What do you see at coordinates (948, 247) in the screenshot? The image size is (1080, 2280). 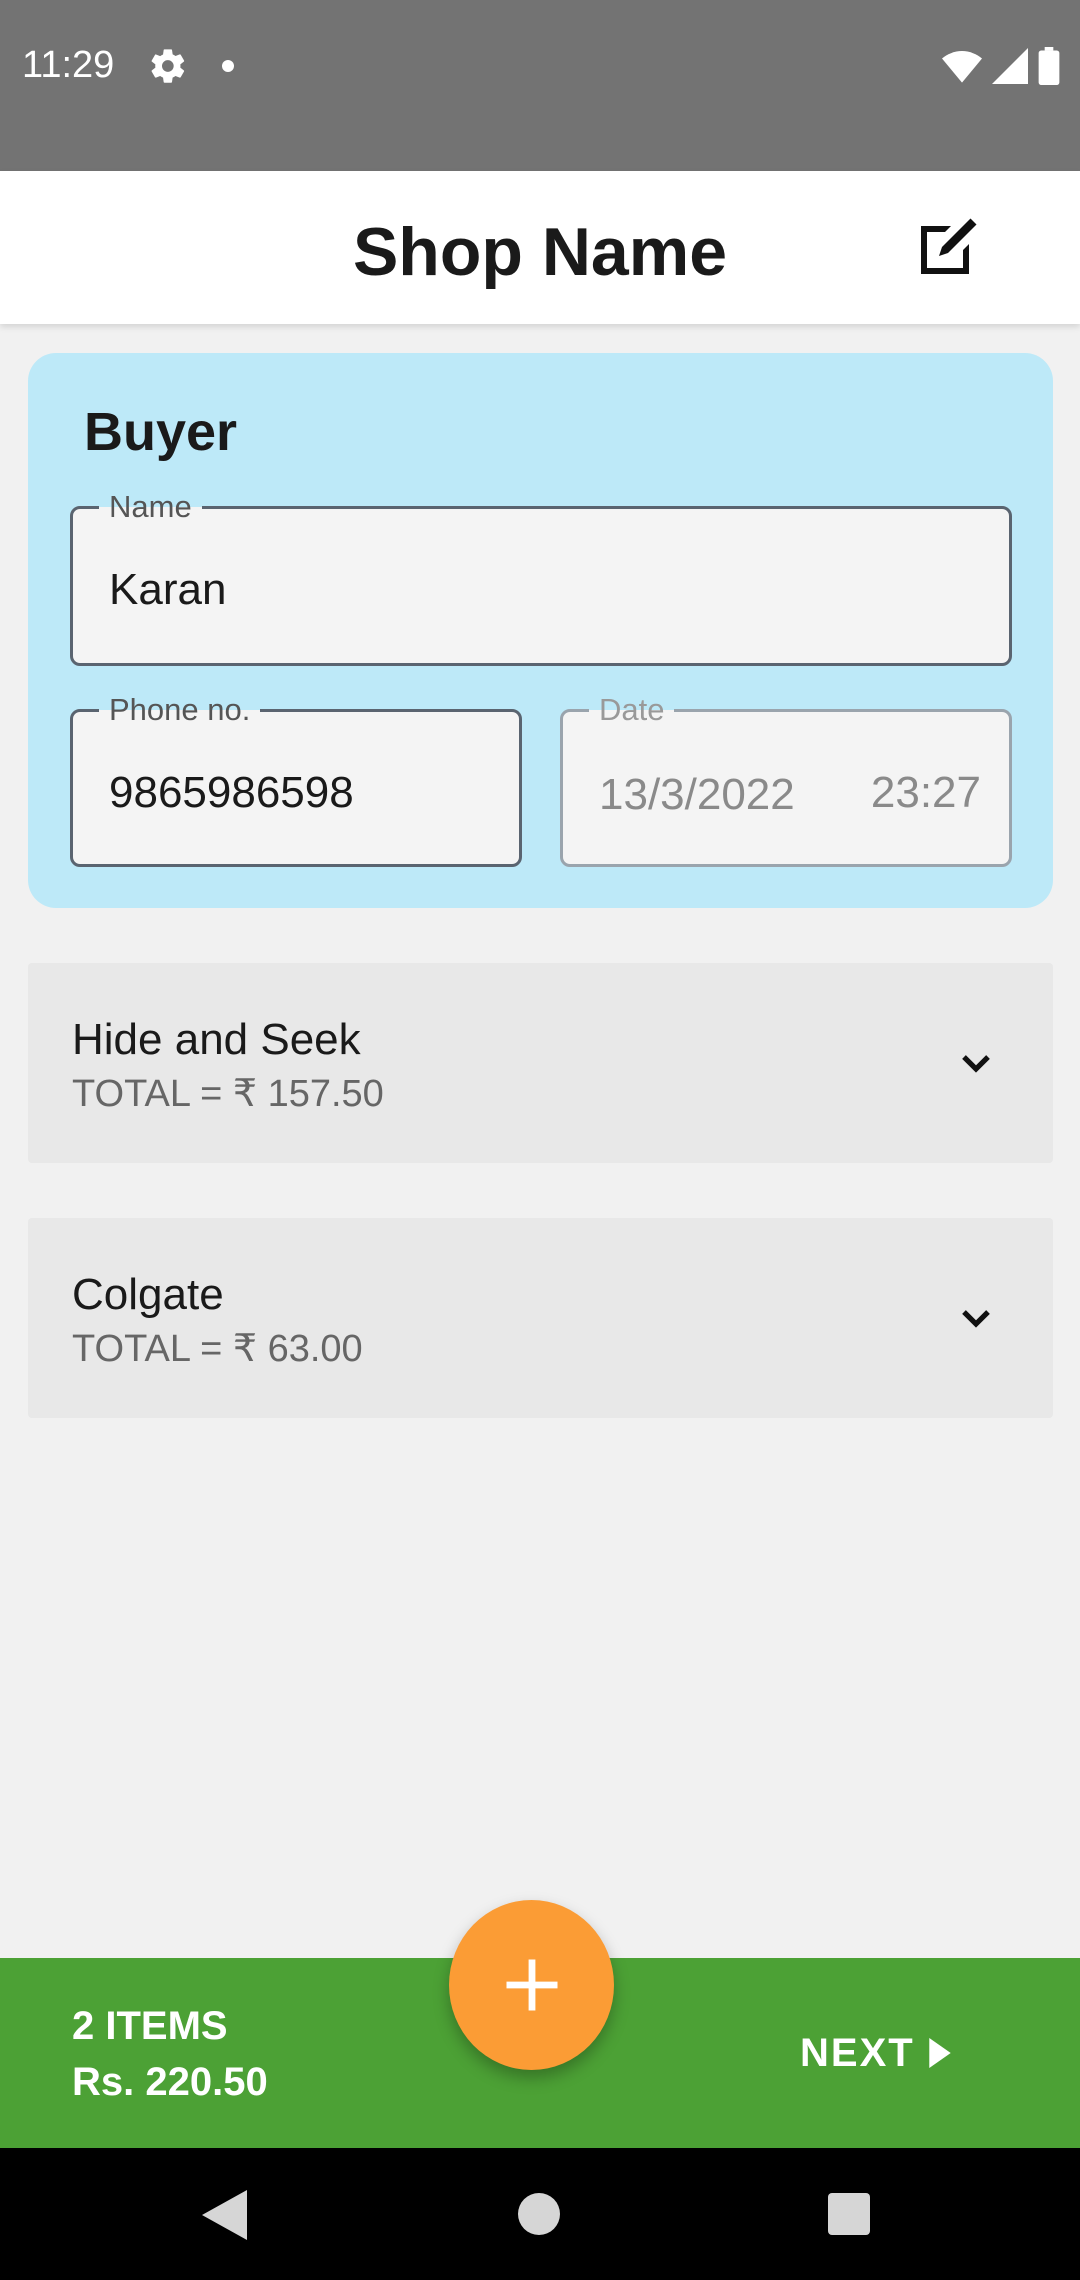 I see `edit-icon` at bounding box center [948, 247].